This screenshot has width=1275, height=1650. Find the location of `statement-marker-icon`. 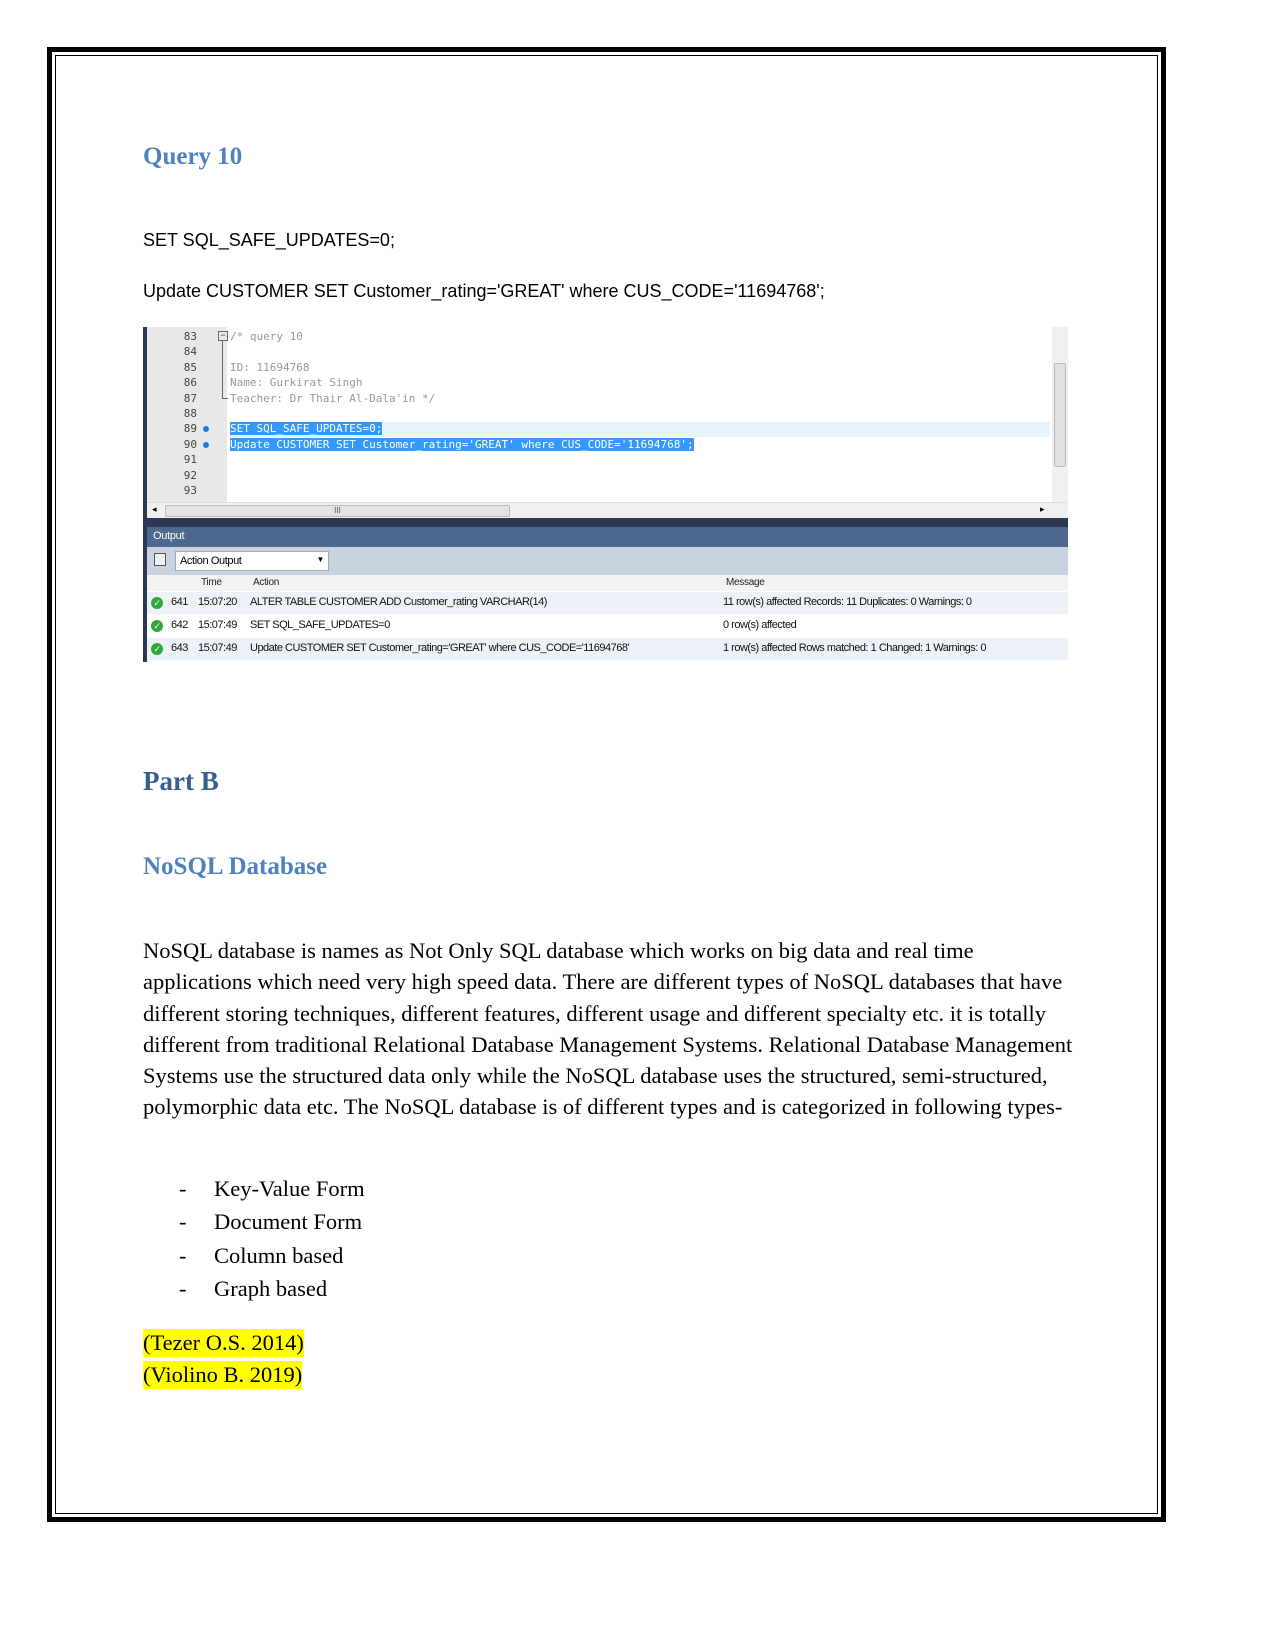

statement-marker-icon is located at coordinates (206, 444).